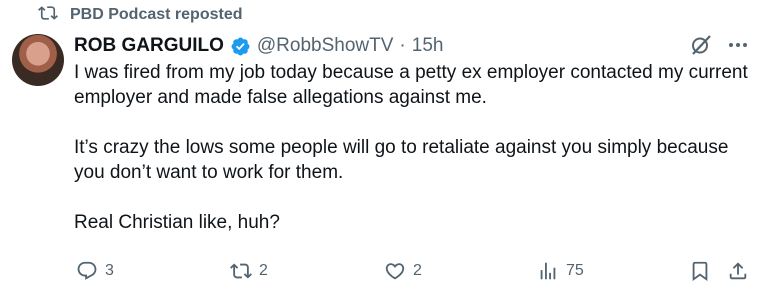 Image resolution: width=769 pixels, height=297 pixels. Describe the element at coordinates (87, 270) in the screenshot. I see `reply-icon` at that location.